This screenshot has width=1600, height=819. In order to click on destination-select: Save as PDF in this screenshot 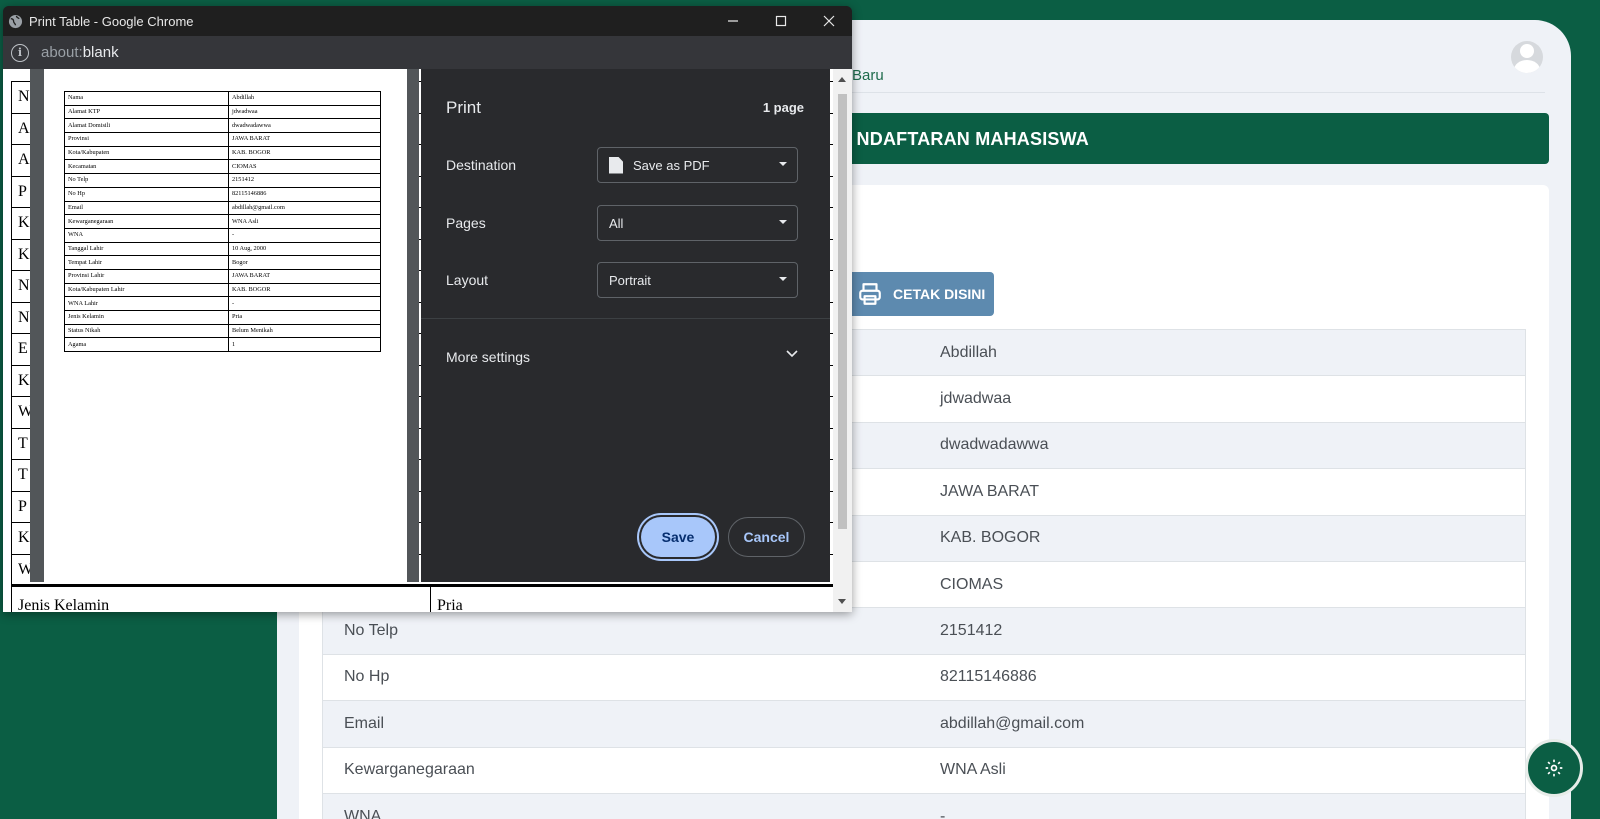, I will do `click(697, 165)`.